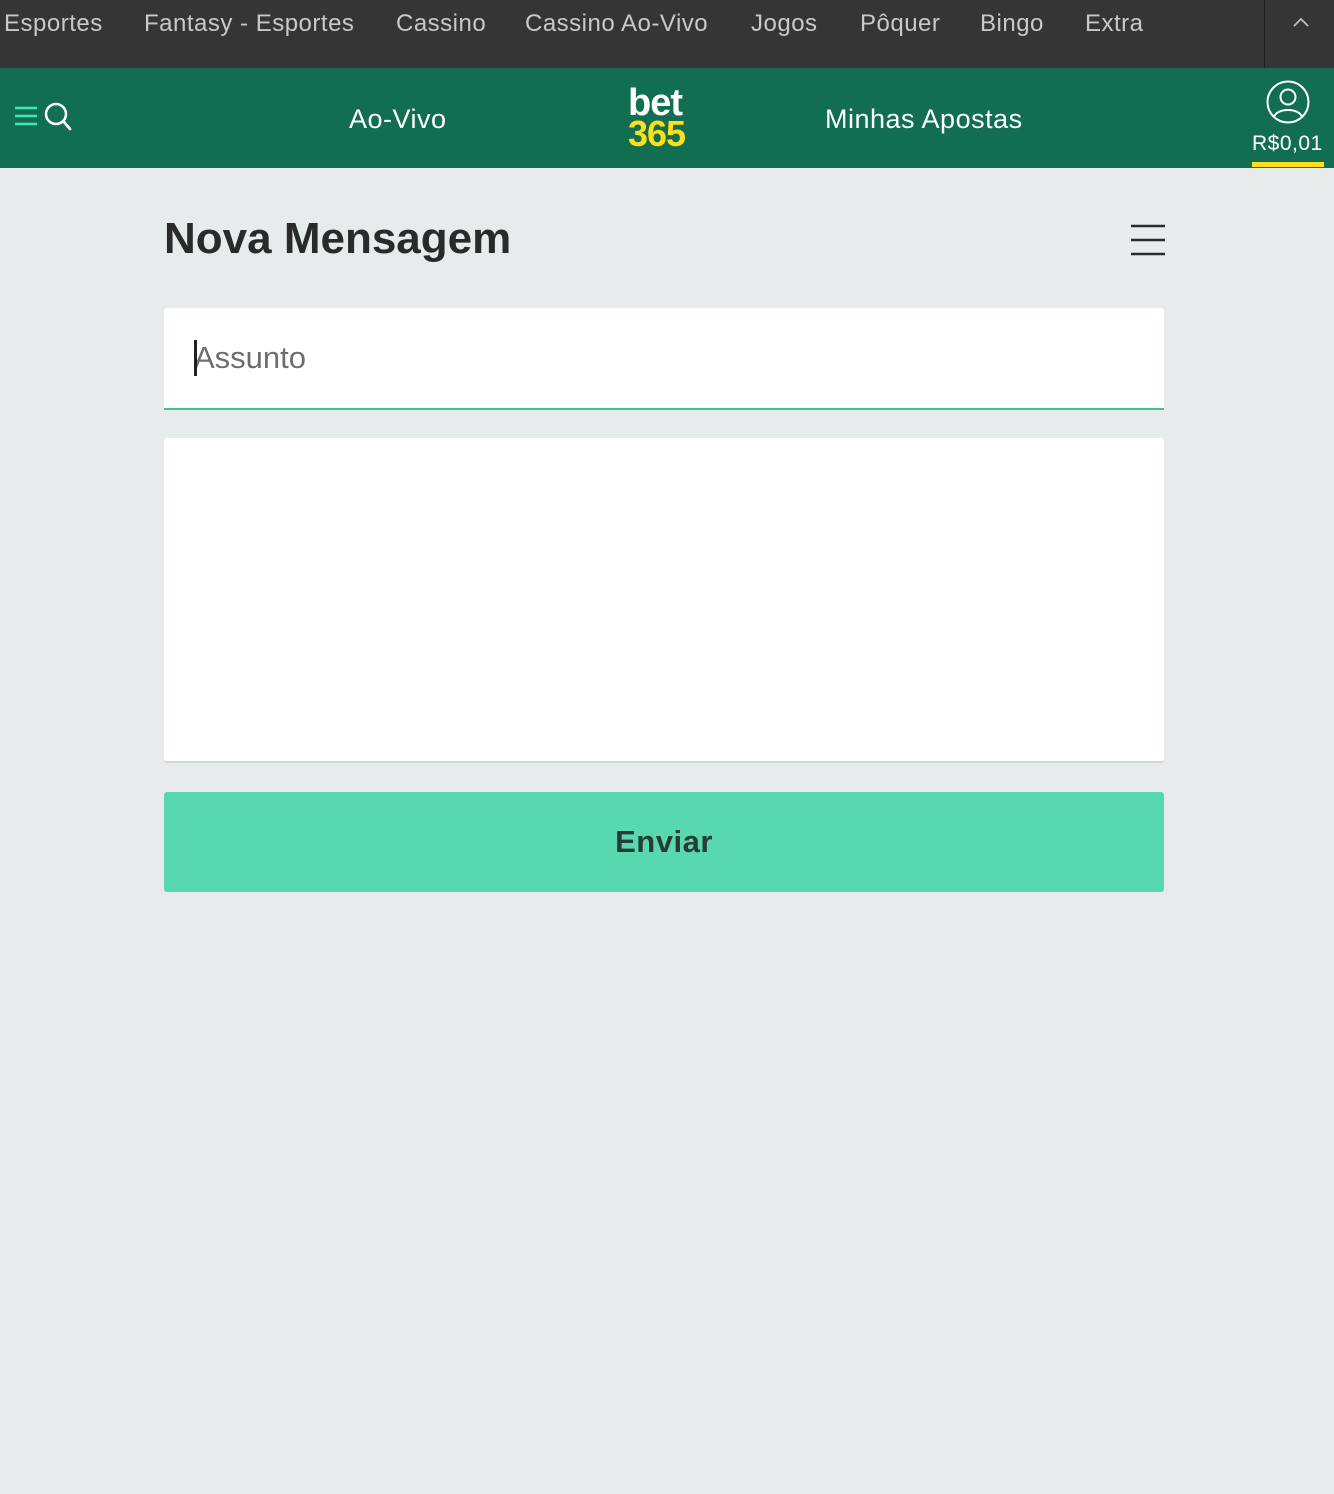 The image size is (1334, 1494). What do you see at coordinates (1012, 24) in the screenshot?
I see `nav-item-bingo: Bingo` at bounding box center [1012, 24].